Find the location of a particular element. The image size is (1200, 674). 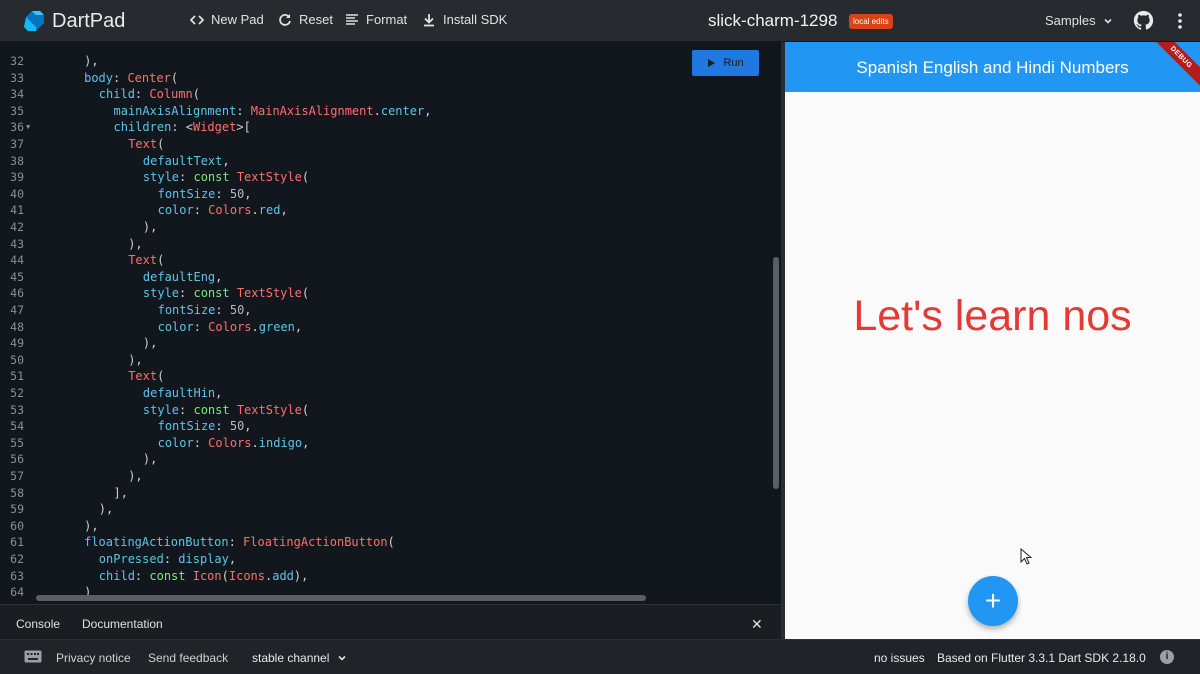

code-line: 54 fontSize: 50, is located at coordinates (385, 426).